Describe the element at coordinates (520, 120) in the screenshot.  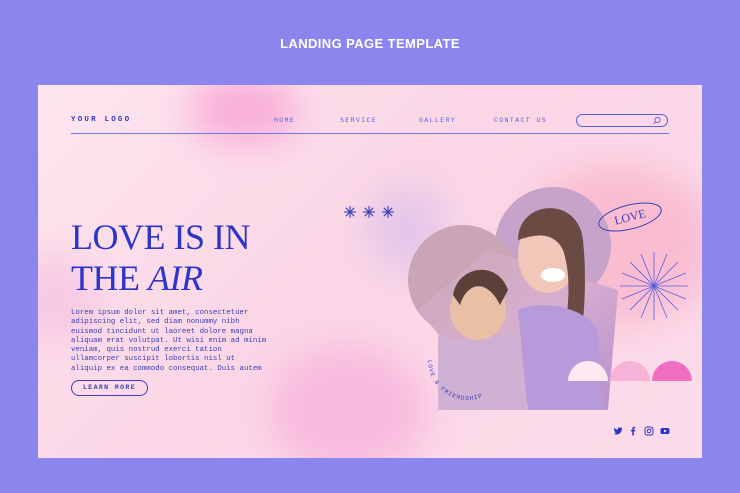
I see `nav-contact-us: CONTACT US` at that location.